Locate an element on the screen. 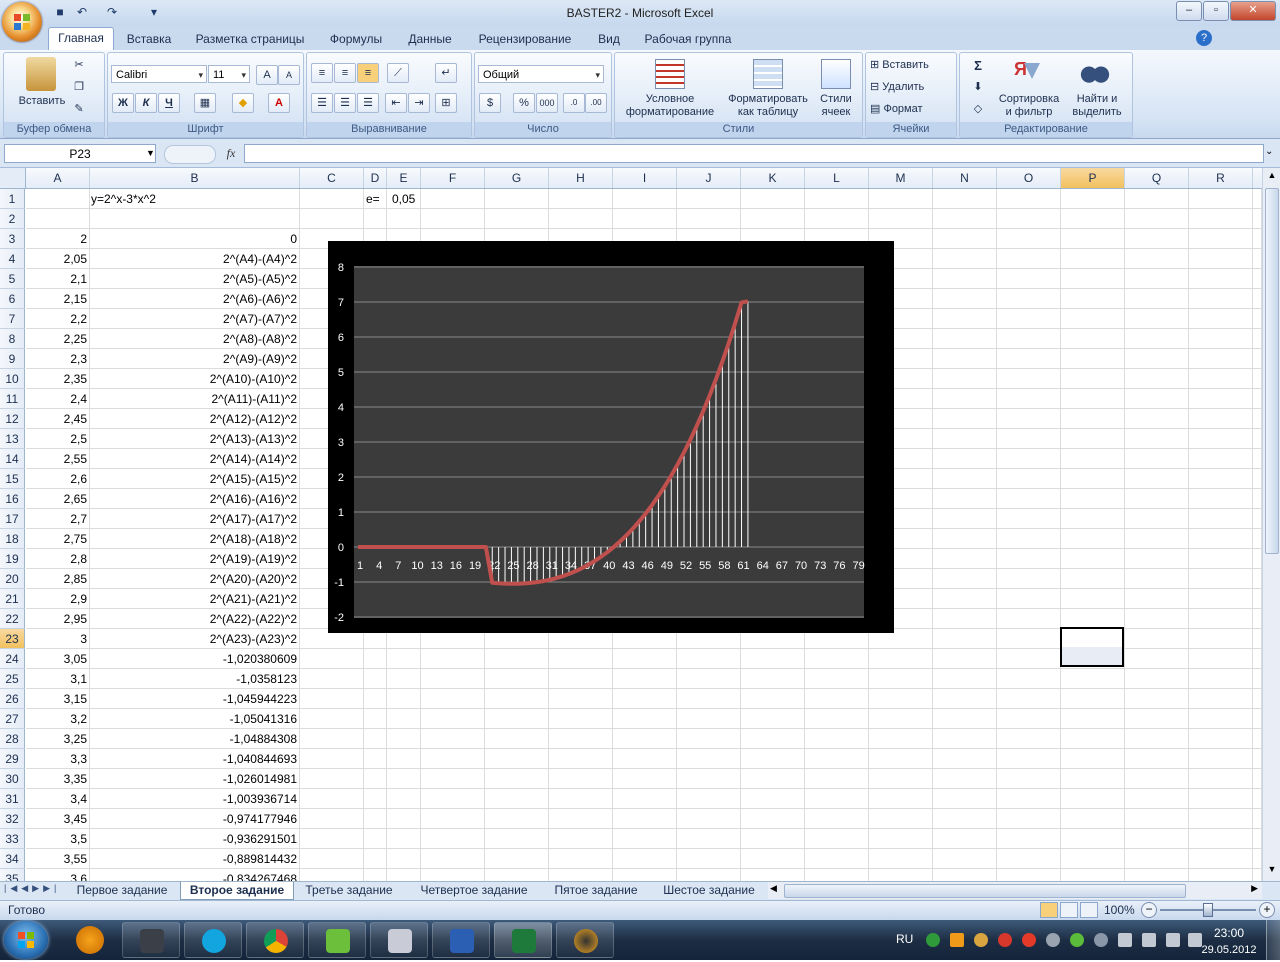 This screenshot has height=962, width=1280. align-bottom-icon: ≡ is located at coordinates (368, 73).